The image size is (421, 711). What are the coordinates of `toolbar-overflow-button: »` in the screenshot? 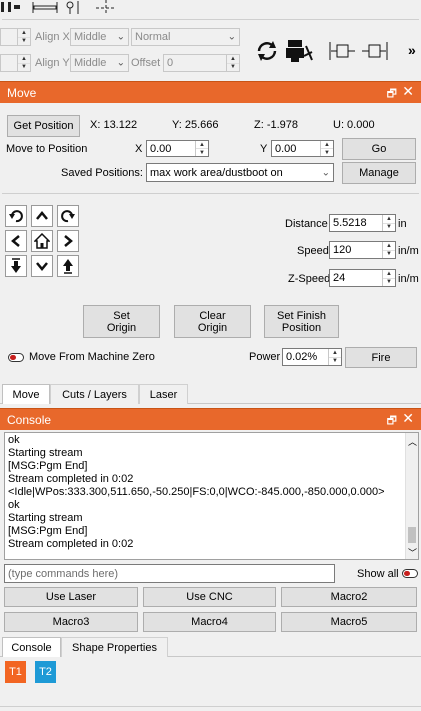 It's located at (412, 50).